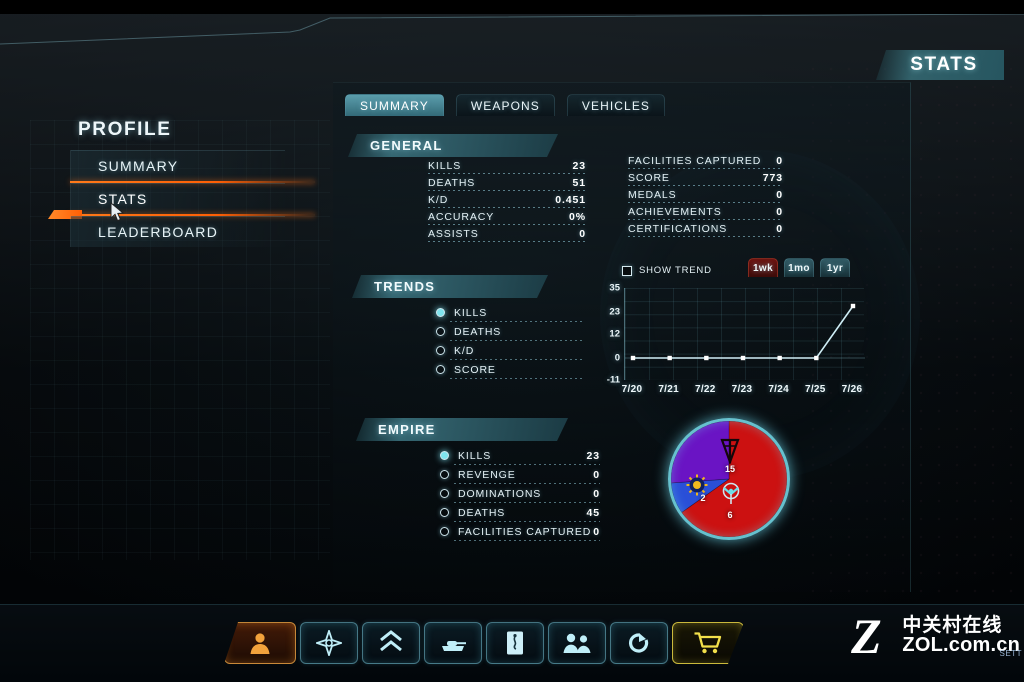 The image size is (1024, 682). What do you see at coordinates (668, 389) in the screenshot?
I see `chart-x-tick: 7/21` at bounding box center [668, 389].